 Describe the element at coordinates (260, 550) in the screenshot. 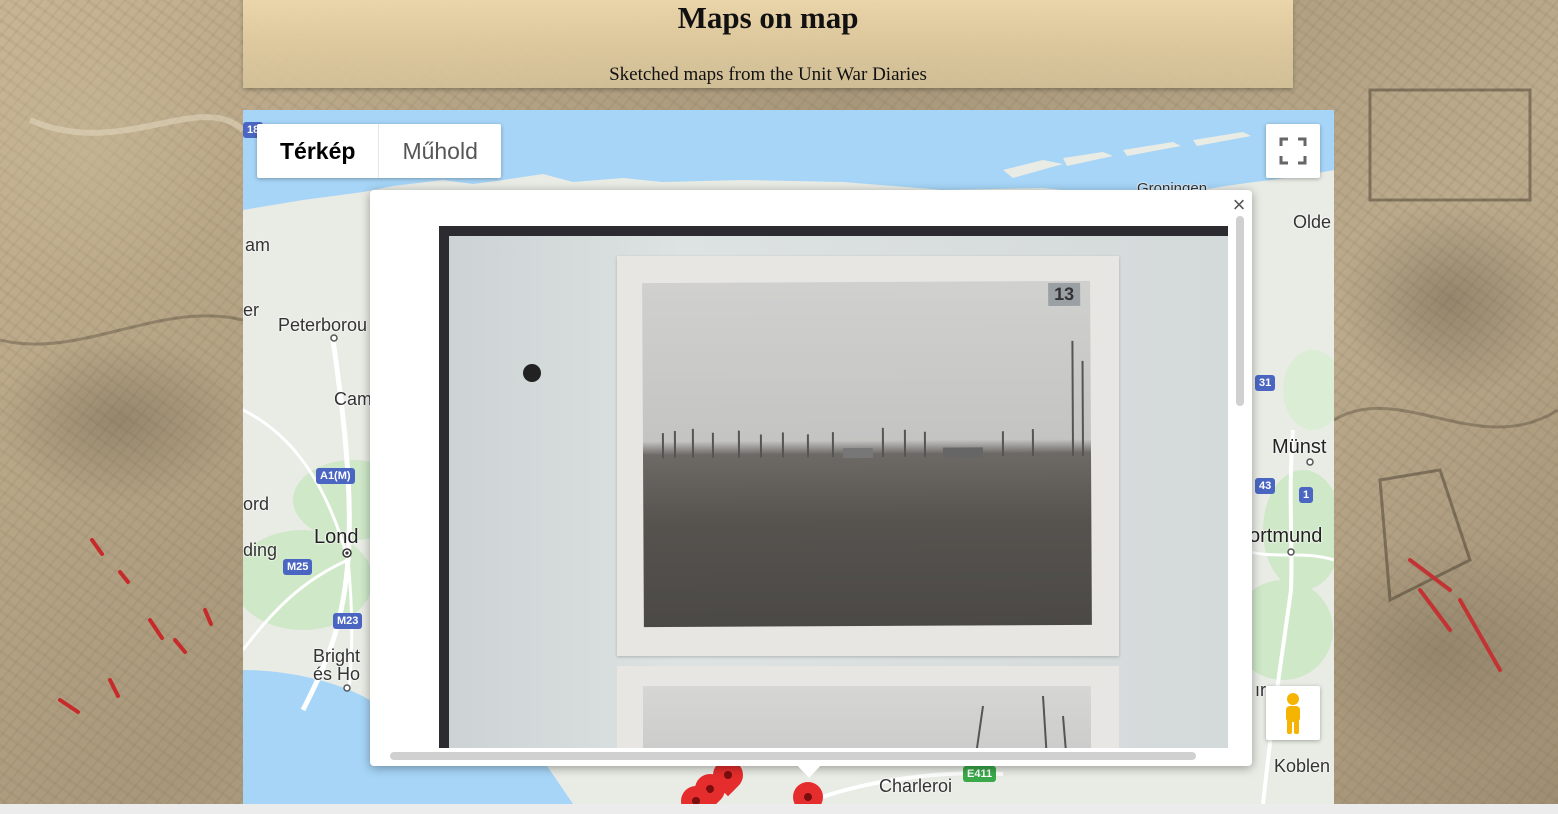

I see `map-label-reading: ding` at that location.